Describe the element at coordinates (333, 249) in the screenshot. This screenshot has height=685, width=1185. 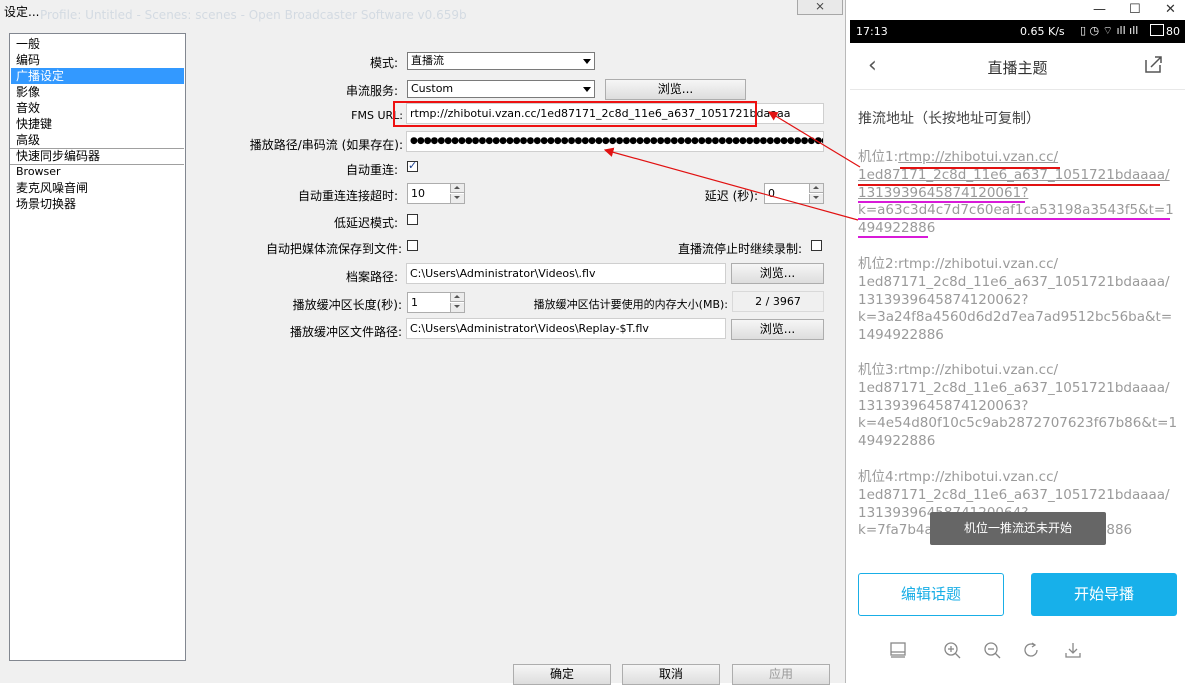
I see `save-to-file-label: 自动把媒体流保存到文件:` at that location.